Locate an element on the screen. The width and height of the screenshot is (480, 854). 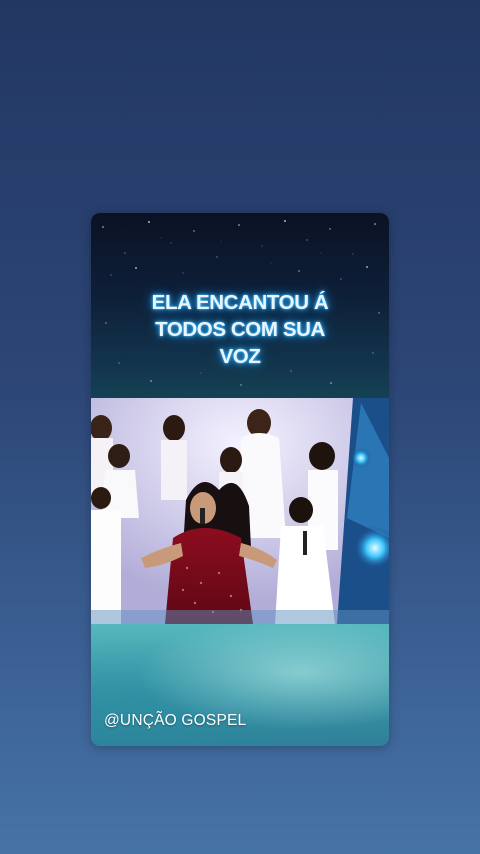
footer-panel: @UNÇÃO GOSPEL is located at coordinates (240, 685).